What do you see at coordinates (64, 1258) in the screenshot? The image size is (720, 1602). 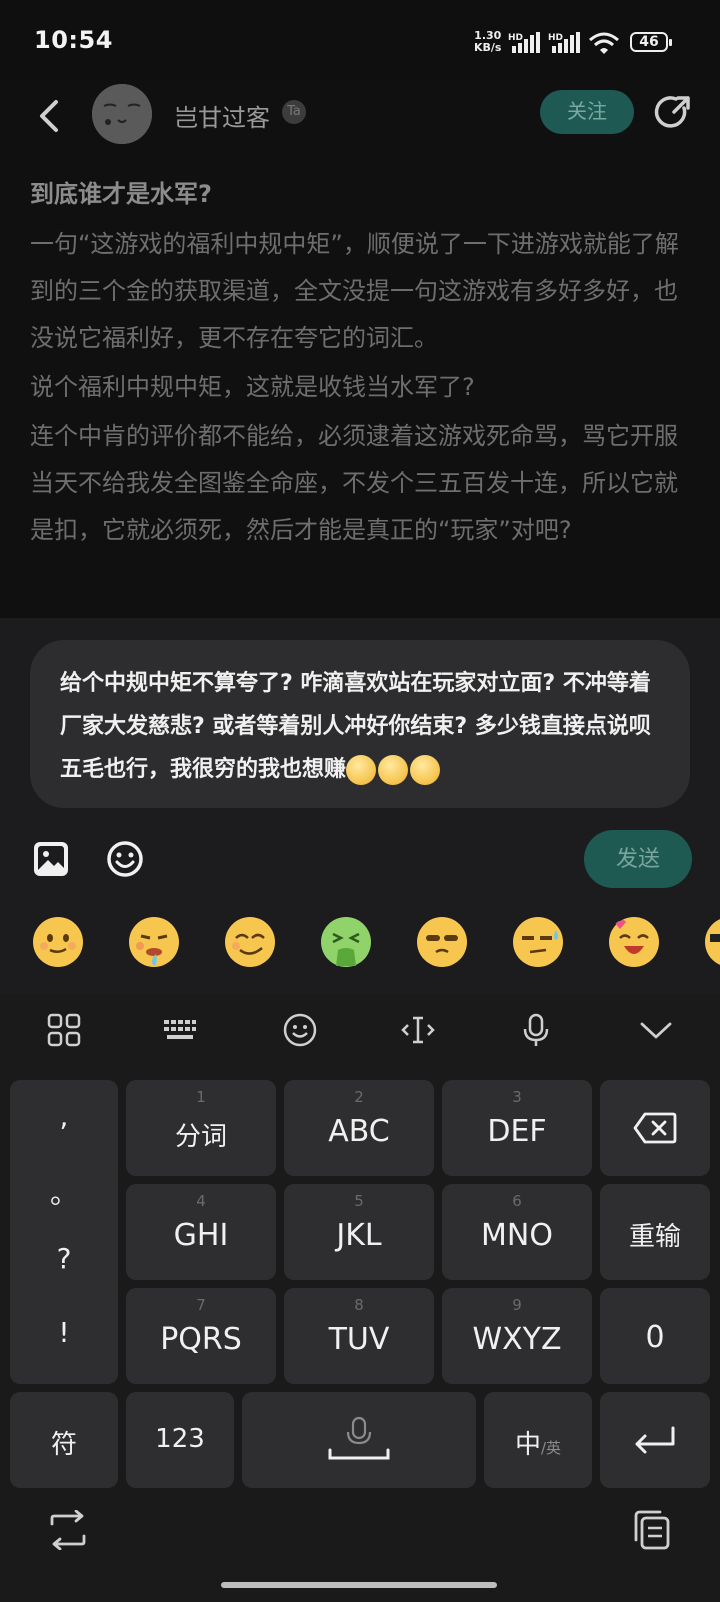 I see `punct-question: ?` at bounding box center [64, 1258].